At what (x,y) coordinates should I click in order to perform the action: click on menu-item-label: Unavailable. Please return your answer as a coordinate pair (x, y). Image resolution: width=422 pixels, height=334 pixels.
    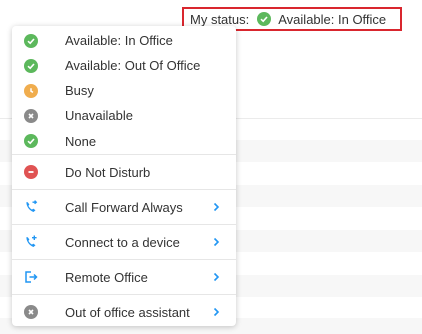
    Looking at the image, I should click on (99, 115).